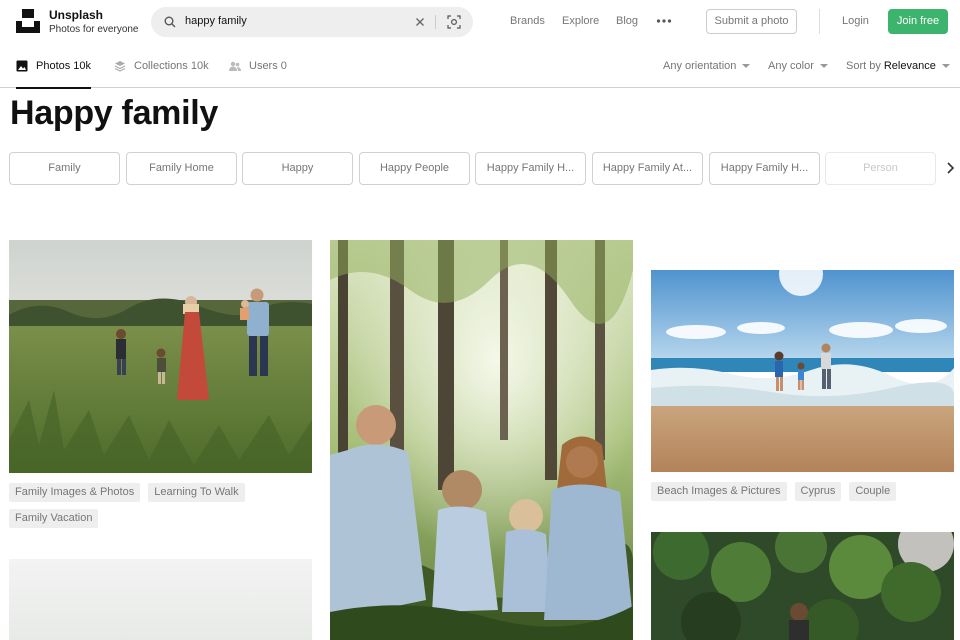  I want to click on join-free-button: Join free, so click(918, 21).